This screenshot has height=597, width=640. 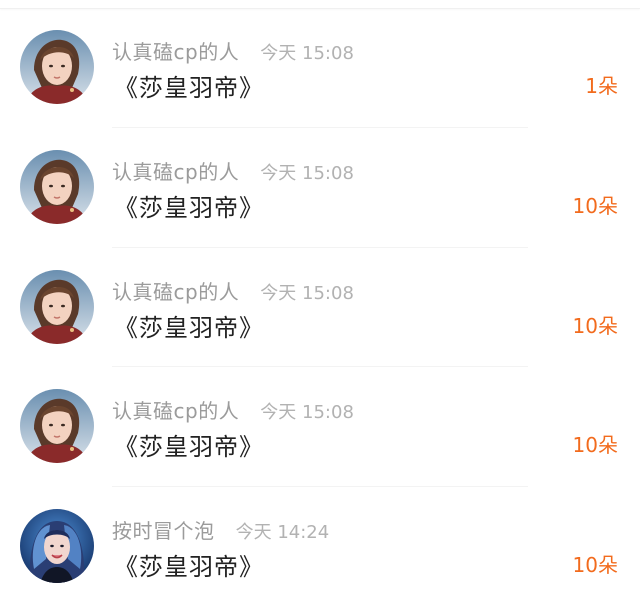 What do you see at coordinates (221, 529) in the screenshot?
I see `comment-meta: 按时冒个泡 今天 14:24` at bounding box center [221, 529].